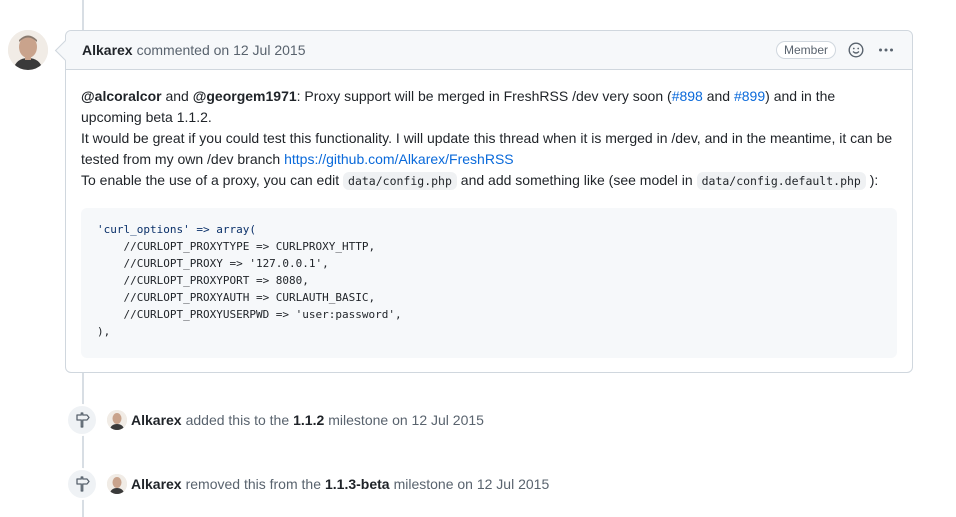 The height and width of the screenshot is (517, 956). I want to click on milestone-link: 1.1.3-beta, so click(357, 484).